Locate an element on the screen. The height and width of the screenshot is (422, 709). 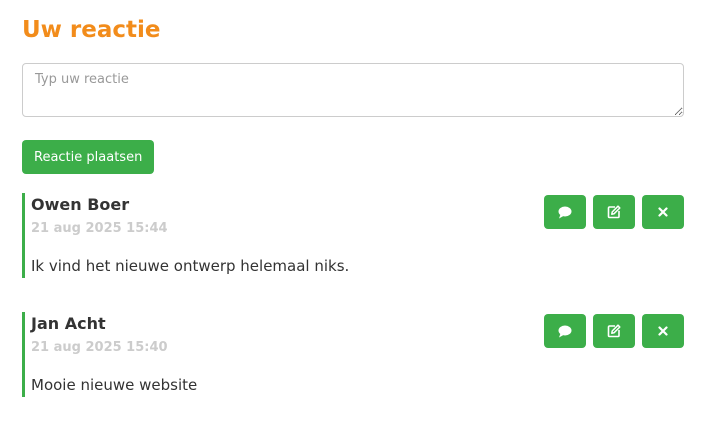
reaction-textarea is located at coordinates (353, 90).